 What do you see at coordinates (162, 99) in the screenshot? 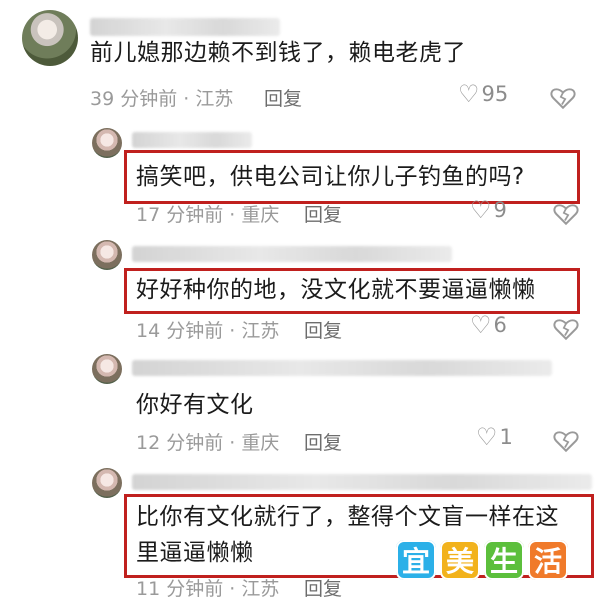
I see `comment-timestamp: 39 分钟前 · 江苏` at bounding box center [162, 99].